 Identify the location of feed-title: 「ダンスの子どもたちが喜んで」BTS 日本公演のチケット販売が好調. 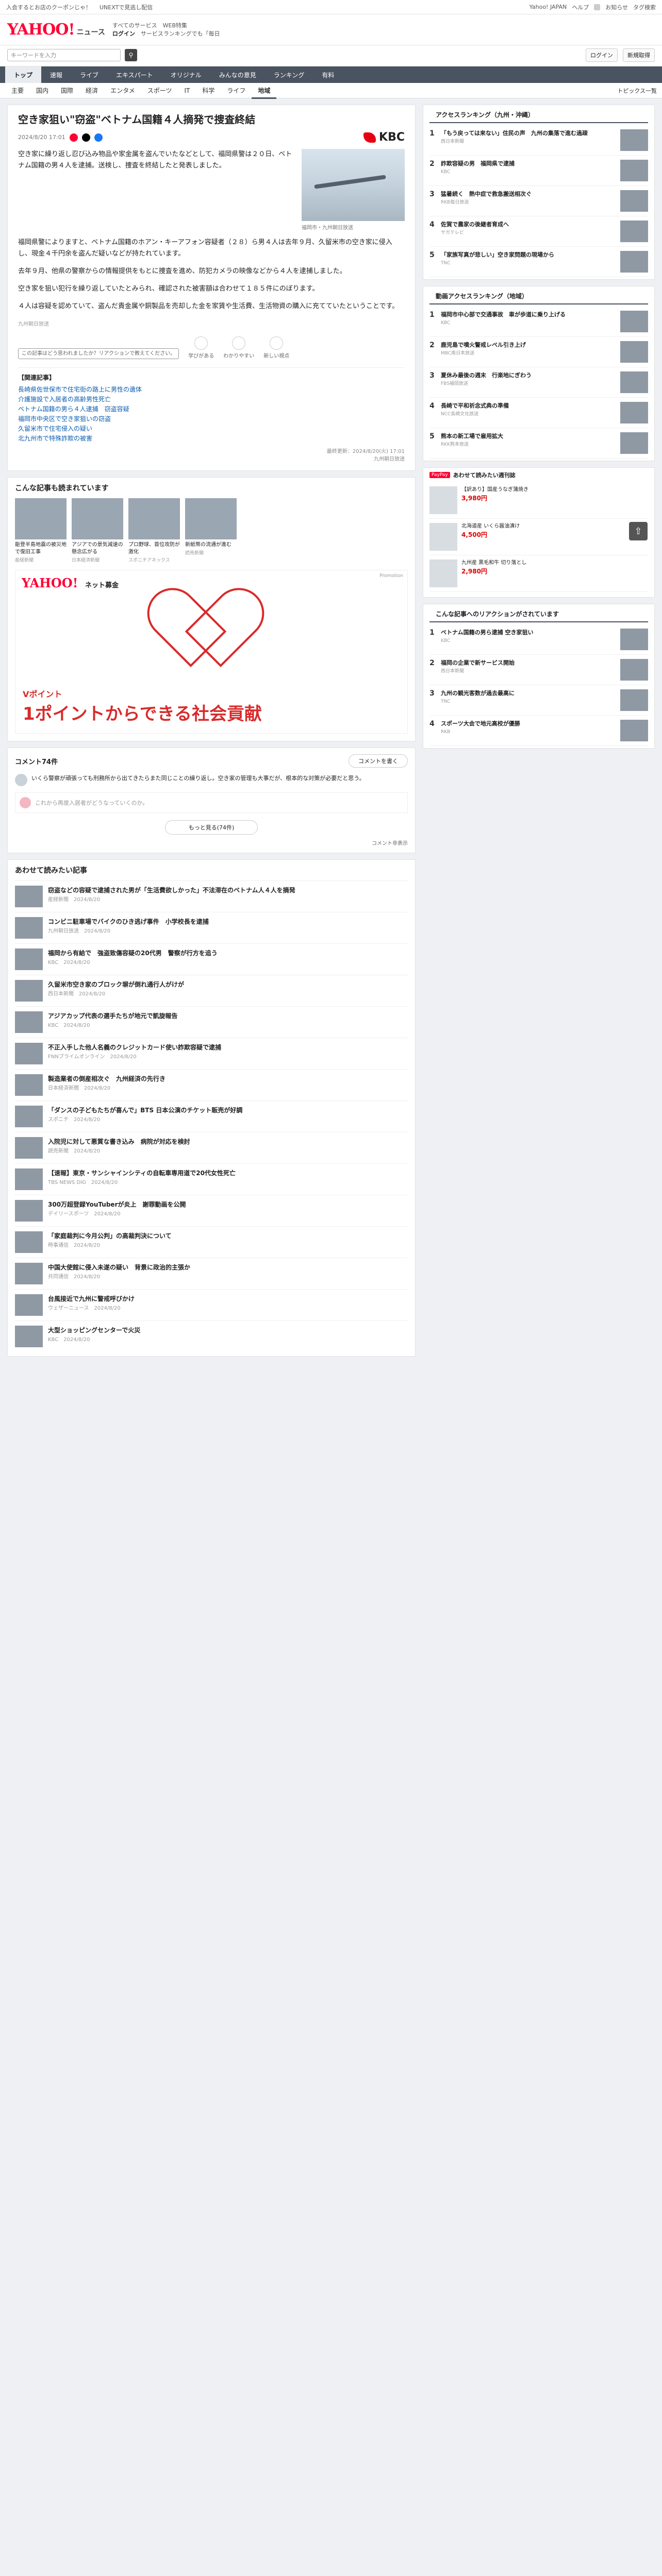
(145, 1110).